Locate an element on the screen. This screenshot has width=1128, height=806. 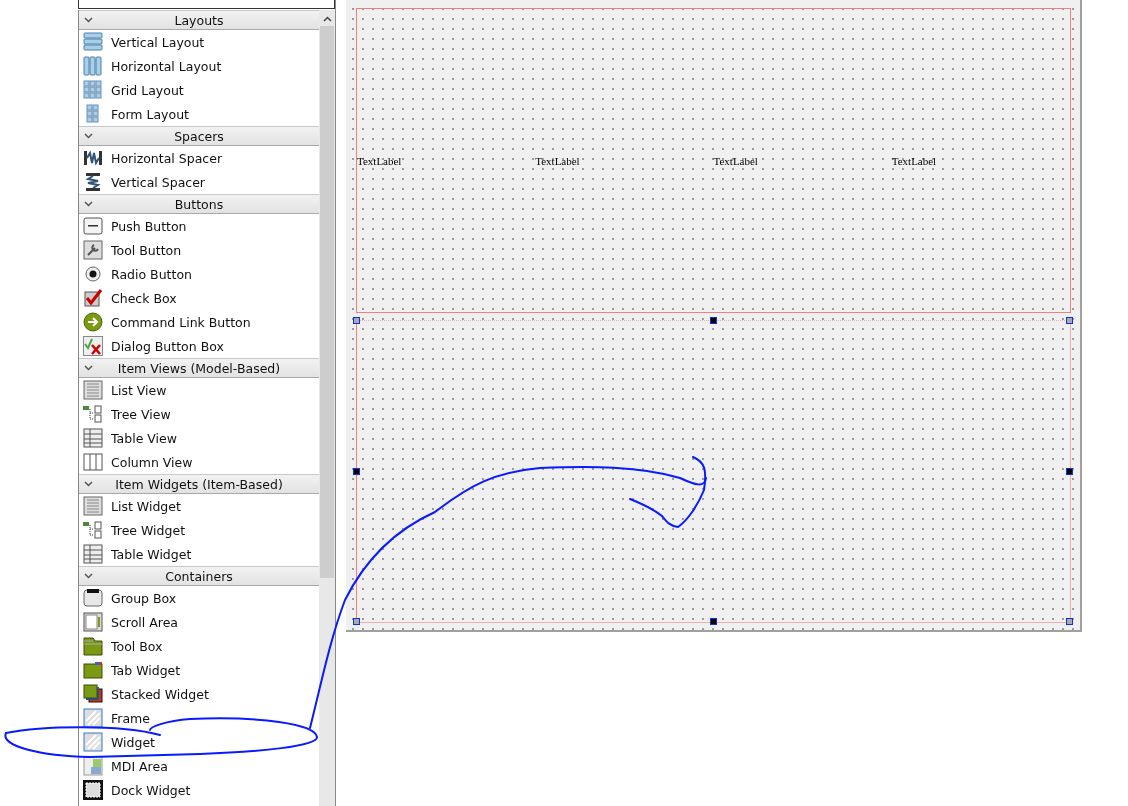
mdi-area-icon is located at coordinates (93, 766).